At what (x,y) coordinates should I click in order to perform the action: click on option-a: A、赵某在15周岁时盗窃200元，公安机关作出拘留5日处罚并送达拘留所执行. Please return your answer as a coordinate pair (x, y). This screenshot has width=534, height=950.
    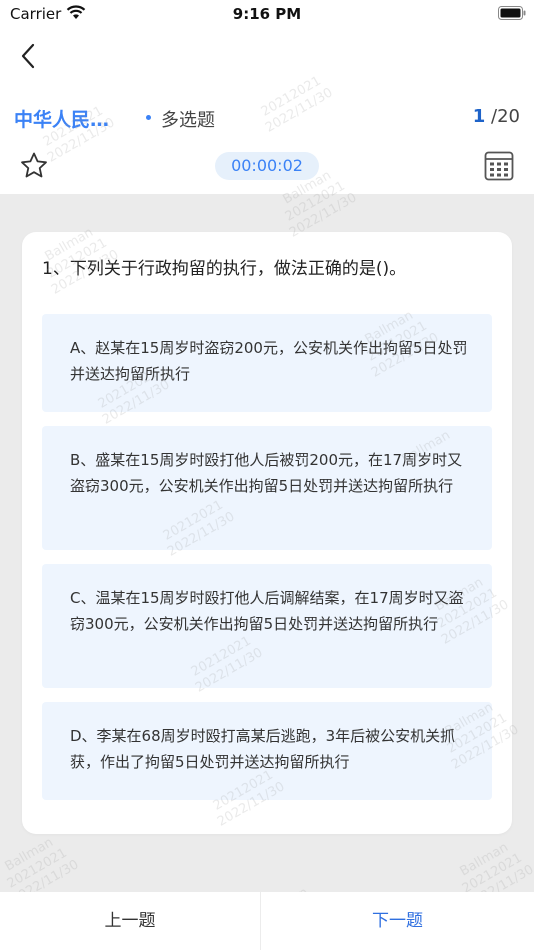
    Looking at the image, I should click on (267, 363).